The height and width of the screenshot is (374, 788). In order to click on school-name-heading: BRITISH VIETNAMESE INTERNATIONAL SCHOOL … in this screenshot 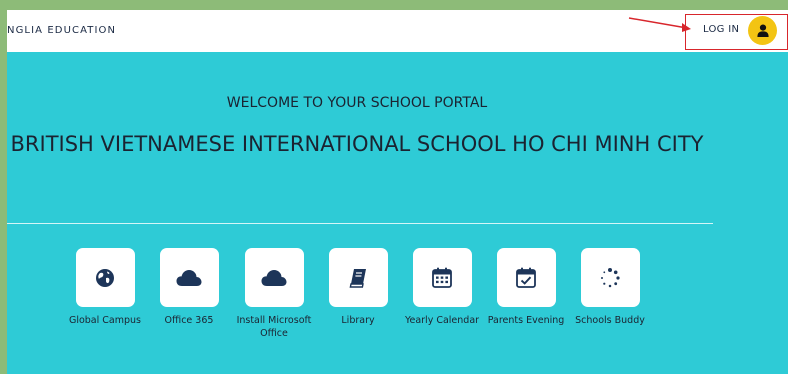, I will do `click(357, 144)`.